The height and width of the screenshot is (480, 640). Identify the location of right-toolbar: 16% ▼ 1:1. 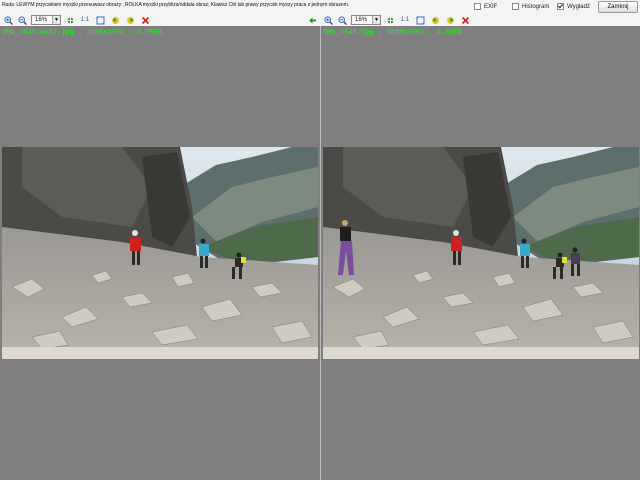
(474, 20).